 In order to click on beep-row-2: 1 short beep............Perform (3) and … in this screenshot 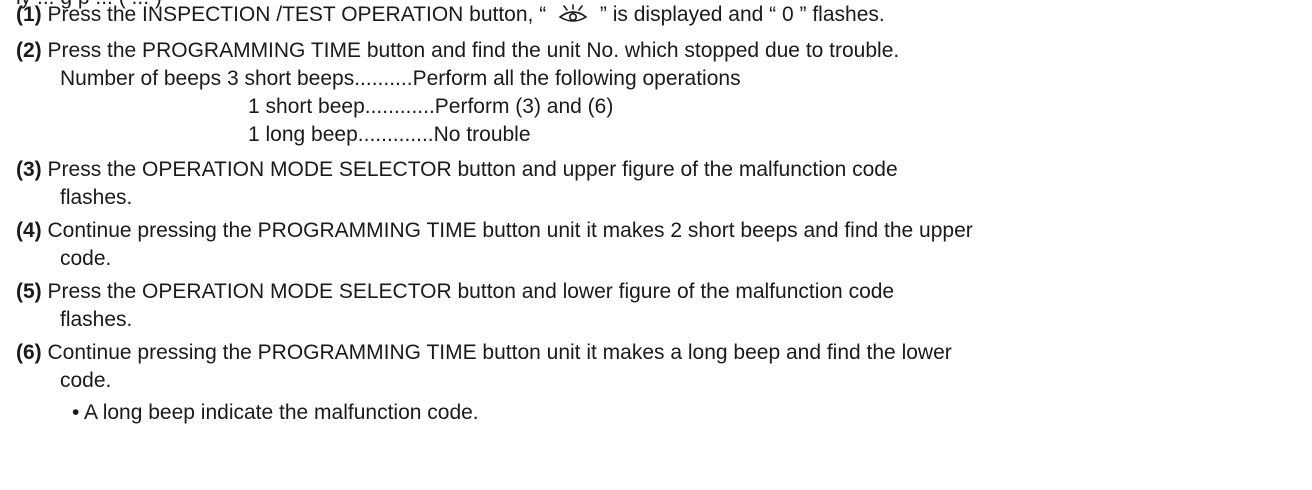, I will do `click(430, 107)`.